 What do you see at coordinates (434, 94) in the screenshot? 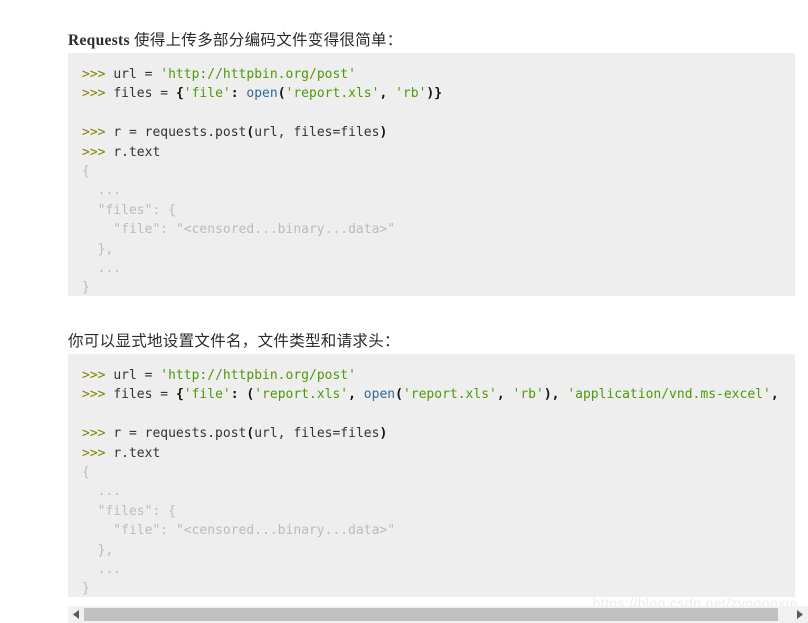
I see `code-token-punct: )}` at bounding box center [434, 94].